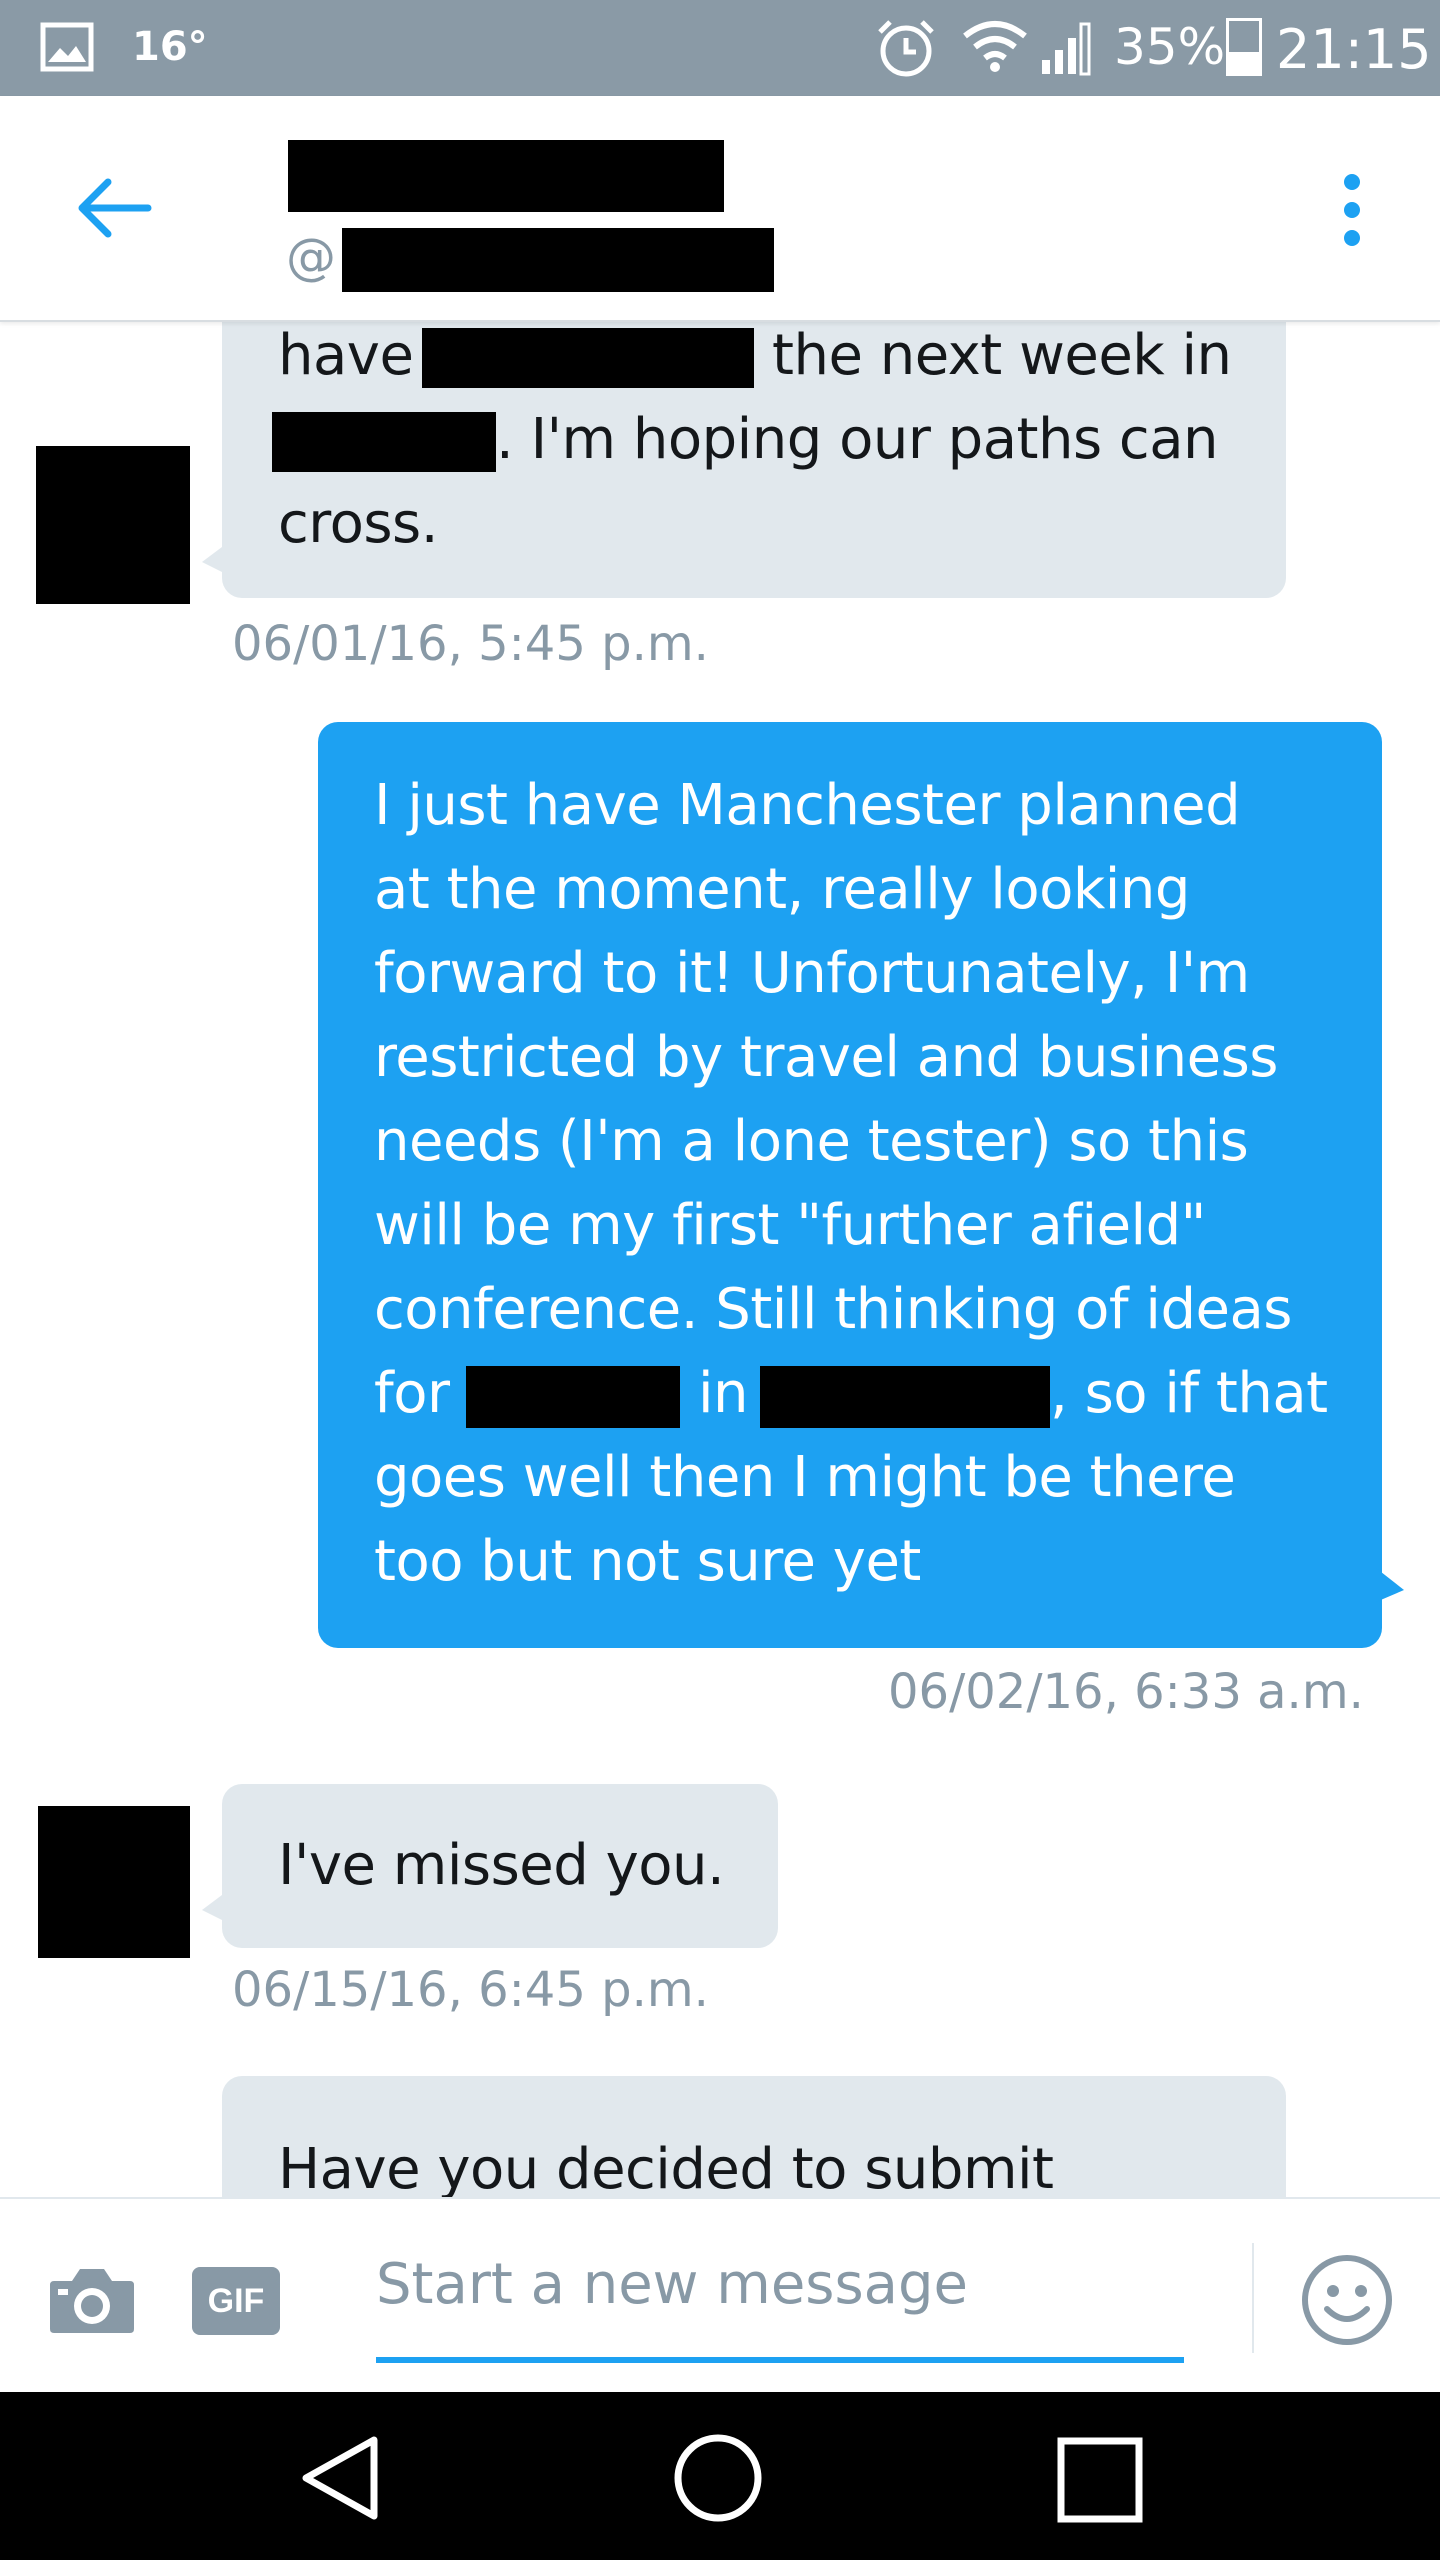 The height and width of the screenshot is (2560, 1440). I want to click on recents-square-icon, so click(1100, 2480).